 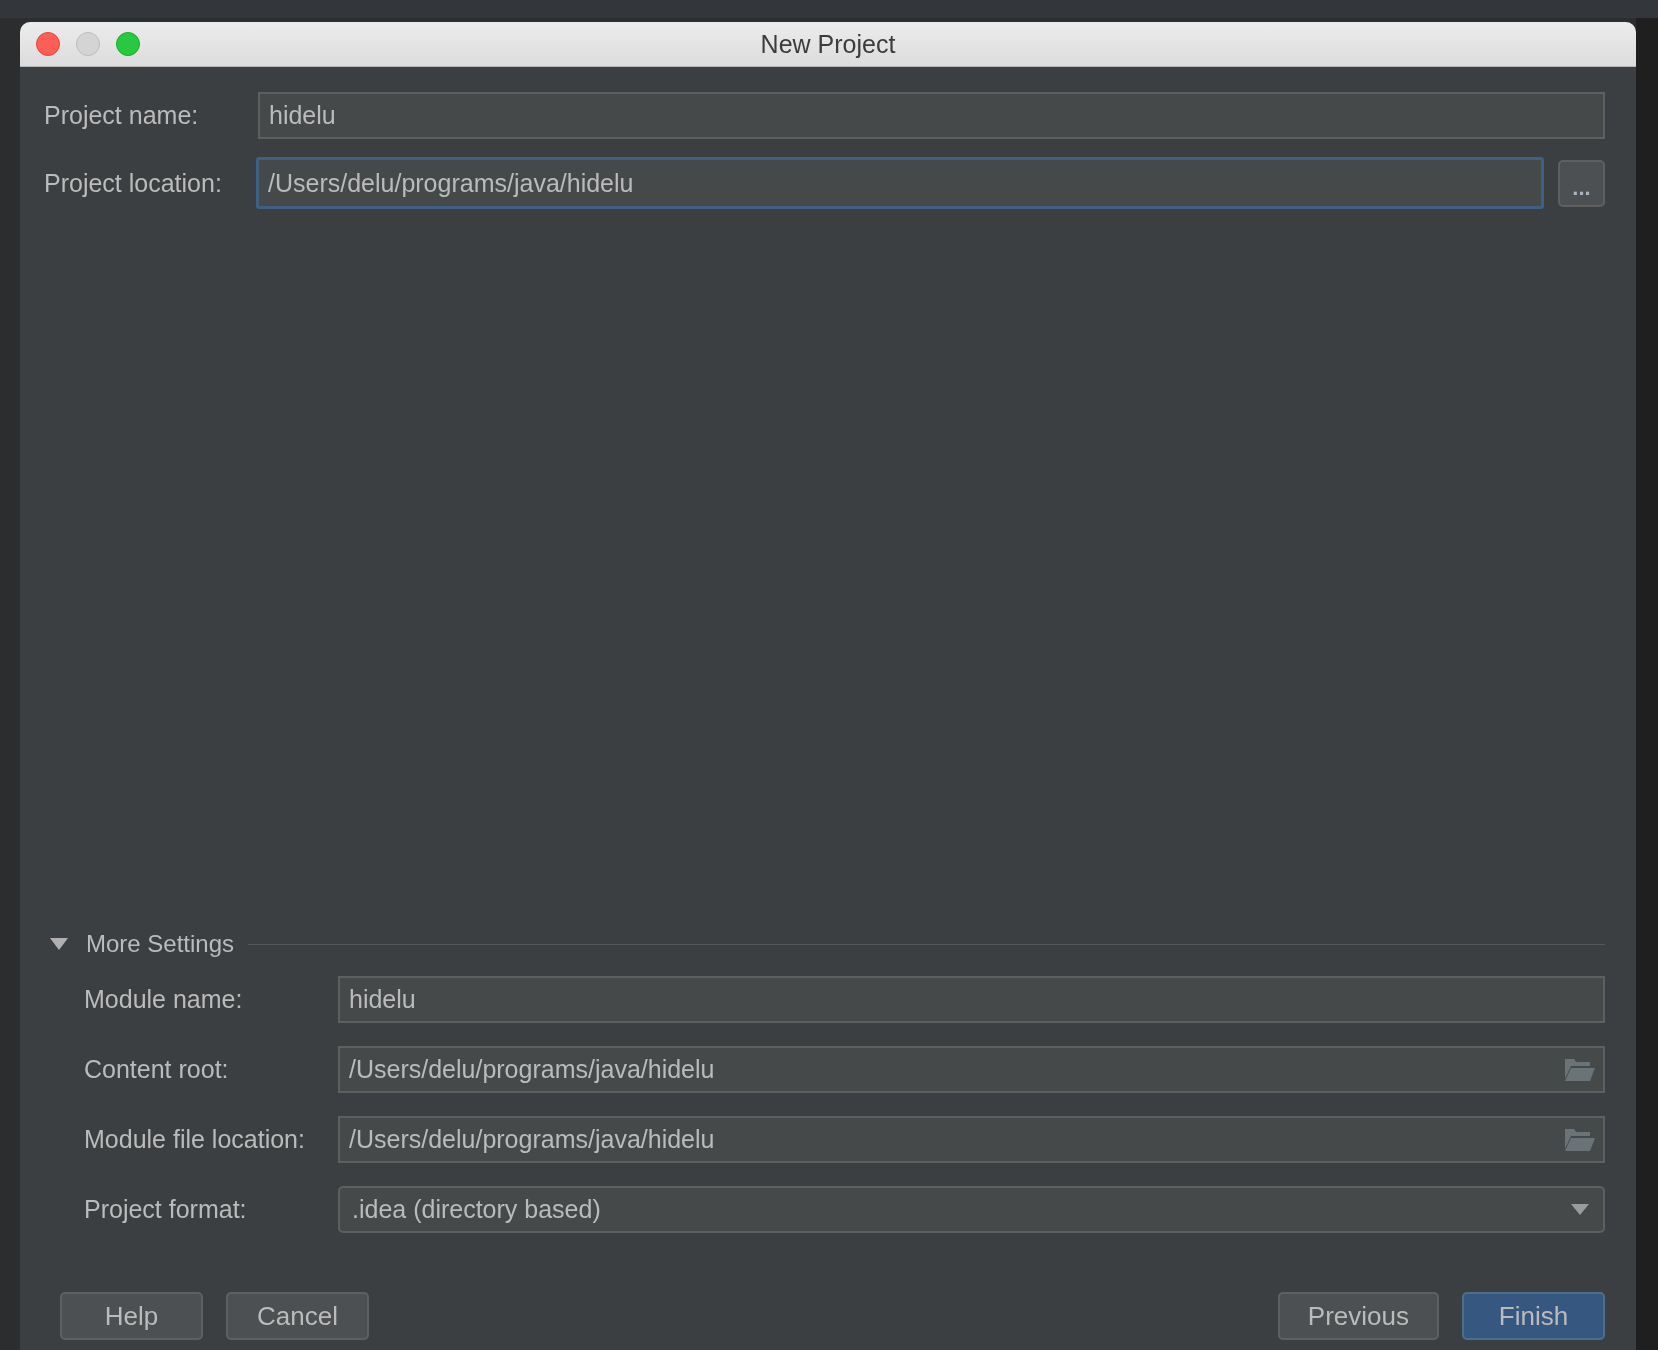 I want to click on dialog-button: Cancel, so click(x=297, y=1316).